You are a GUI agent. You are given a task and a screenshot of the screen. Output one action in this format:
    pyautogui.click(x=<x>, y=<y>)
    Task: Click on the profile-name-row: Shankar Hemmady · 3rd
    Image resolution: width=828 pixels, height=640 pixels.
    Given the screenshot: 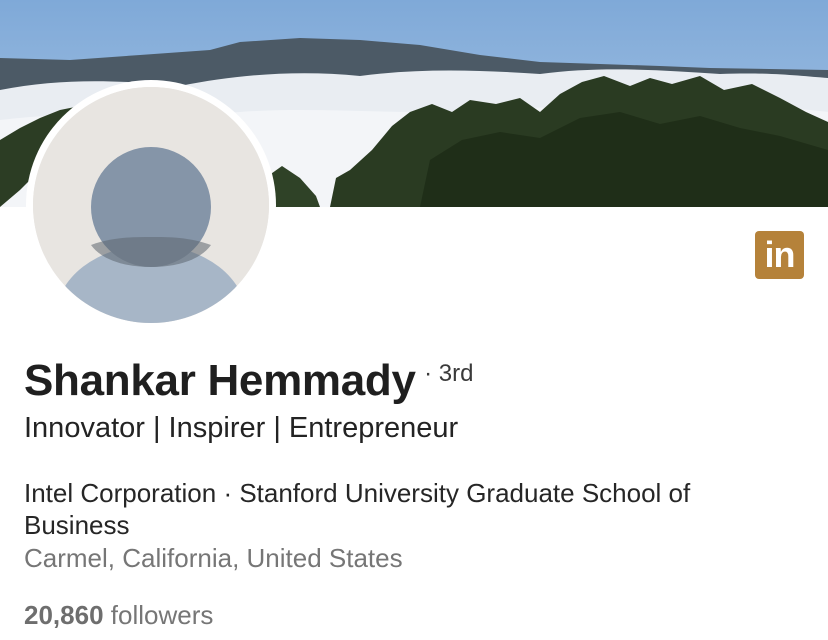 What is the action you would take?
    pyautogui.click(x=249, y=381)
    